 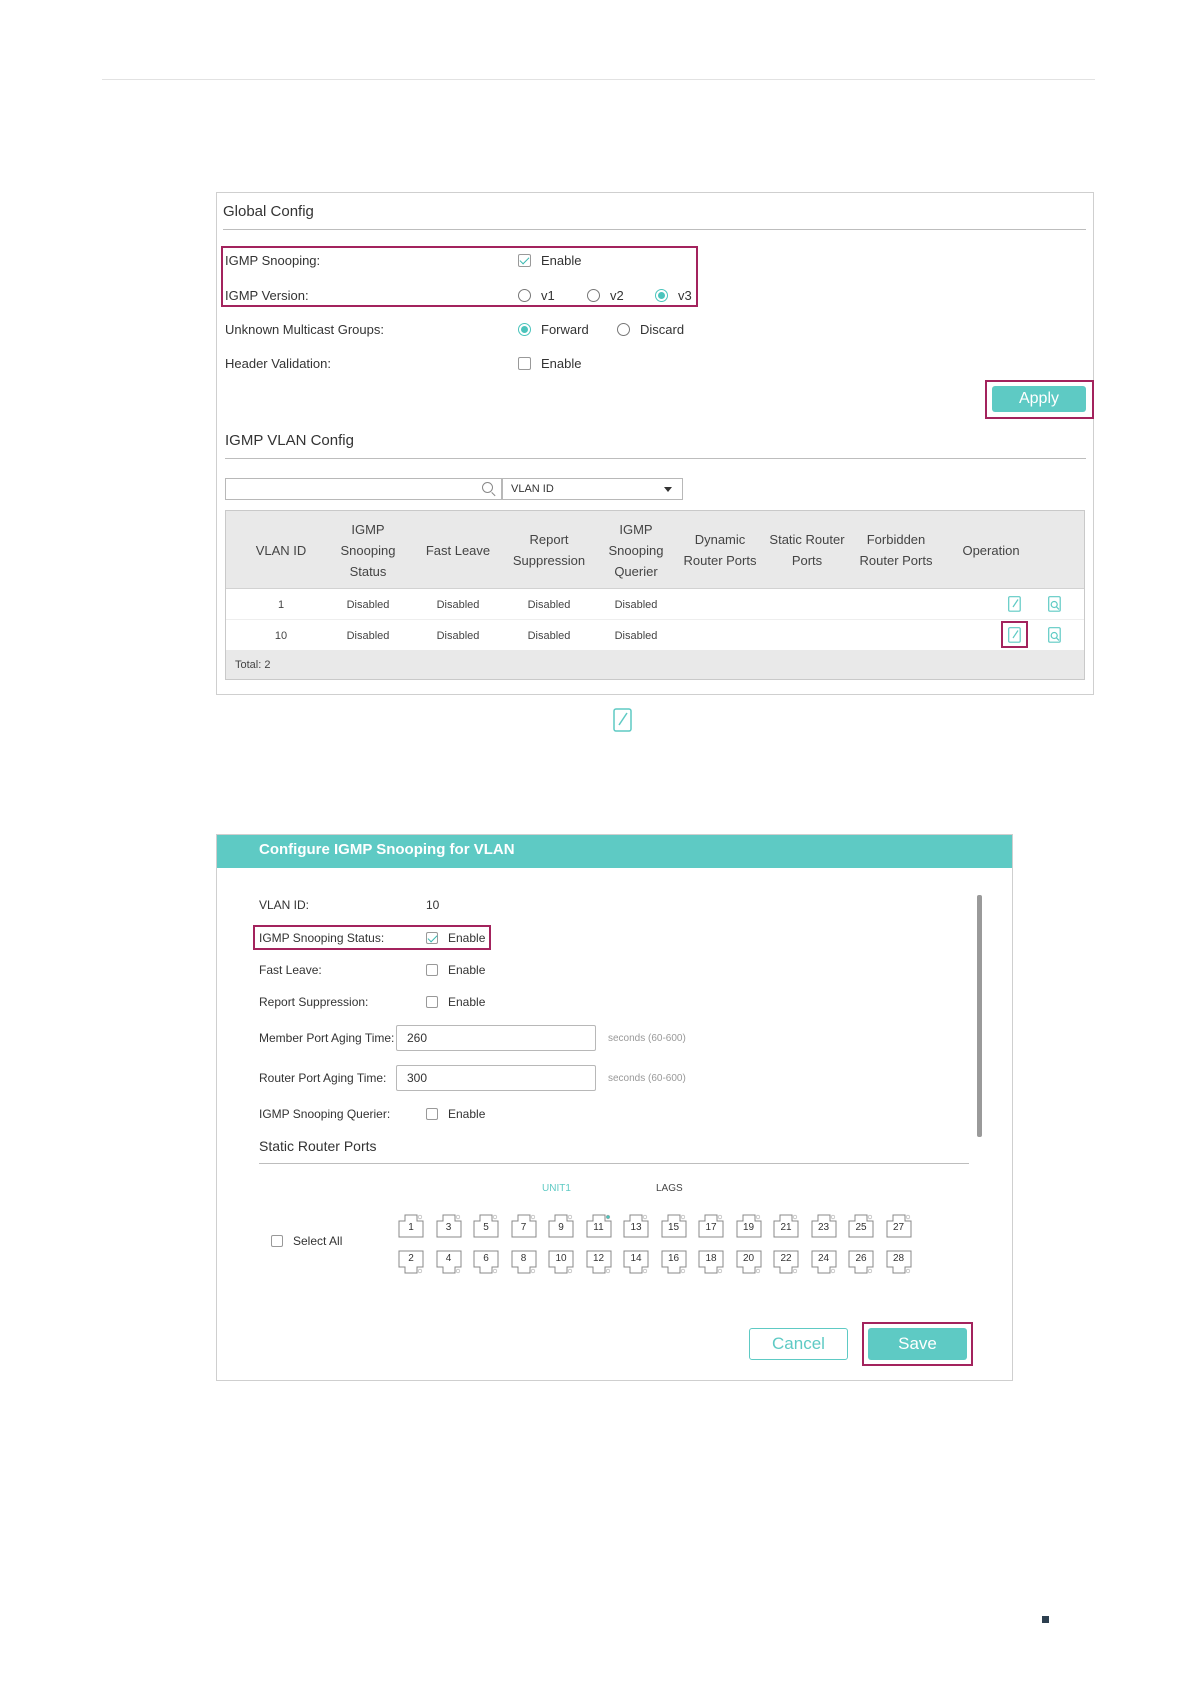 I want to click on router-aging-label: Router Port Aging Time:, so click(x=323, y=1078).